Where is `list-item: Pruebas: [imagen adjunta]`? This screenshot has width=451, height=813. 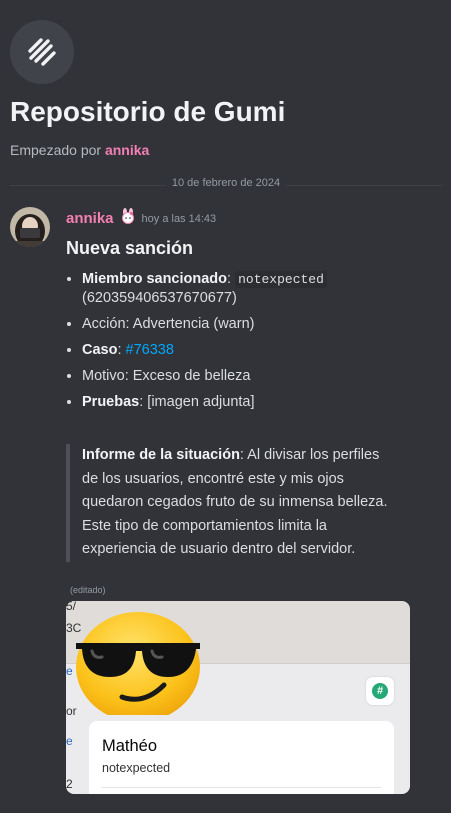 list-item: Pruebas: [imagen adjunta] is located at coordinates (232, 402).